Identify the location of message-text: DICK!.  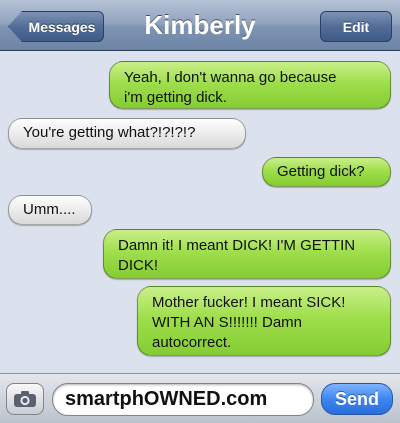
(138, 265).